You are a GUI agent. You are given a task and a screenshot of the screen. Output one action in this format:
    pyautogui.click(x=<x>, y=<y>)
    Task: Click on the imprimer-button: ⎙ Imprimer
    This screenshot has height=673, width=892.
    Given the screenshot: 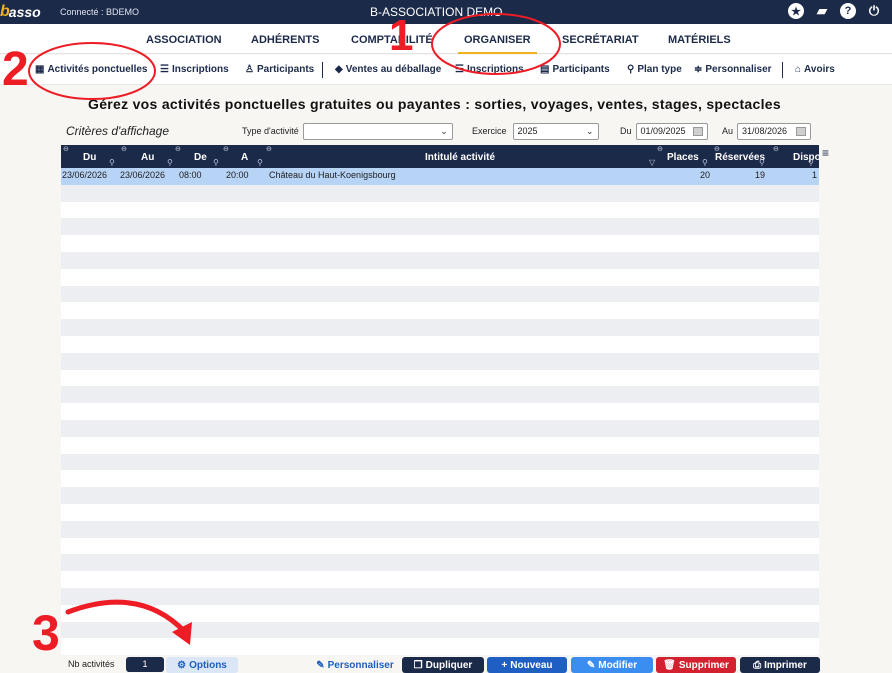 What is the action you would take?
    pyautogui.click(x=780, y=665)
    